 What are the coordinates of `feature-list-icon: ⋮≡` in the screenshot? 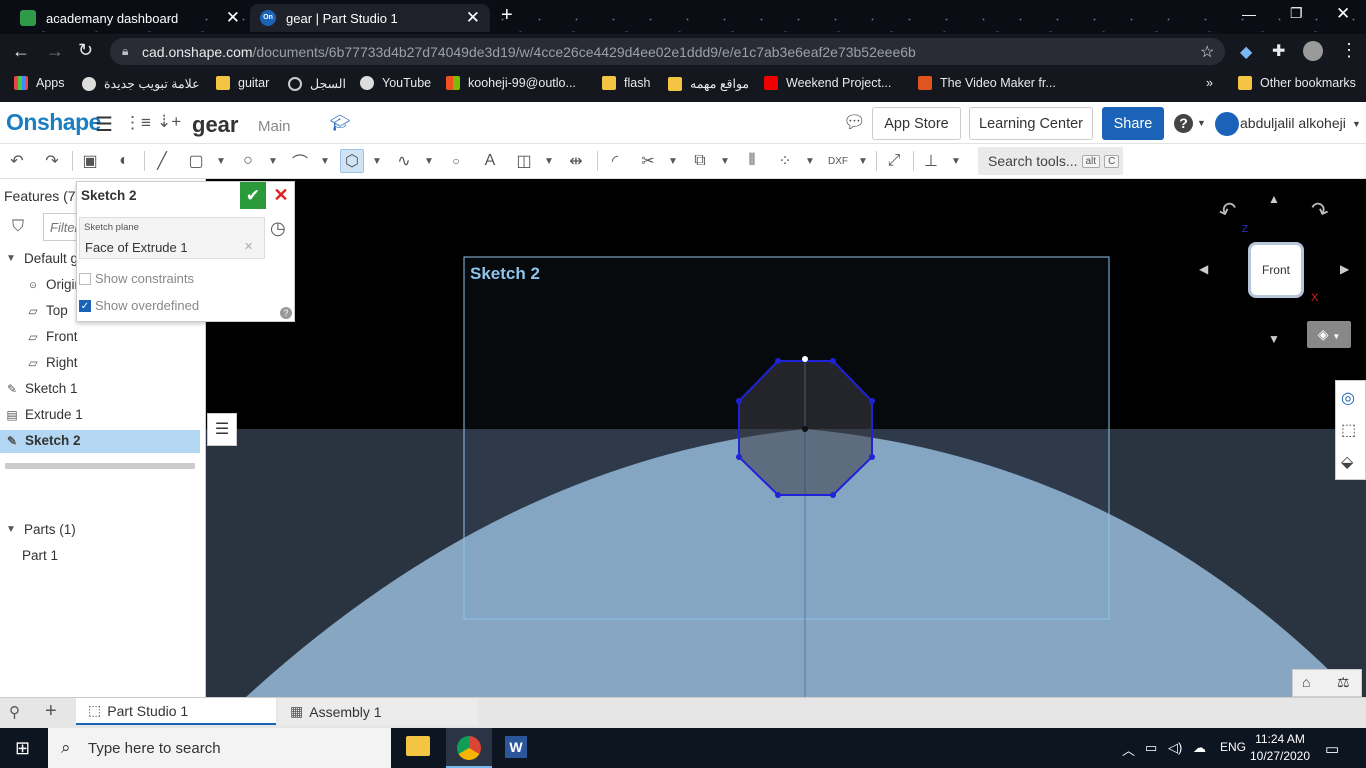 It's located at (137, 123).